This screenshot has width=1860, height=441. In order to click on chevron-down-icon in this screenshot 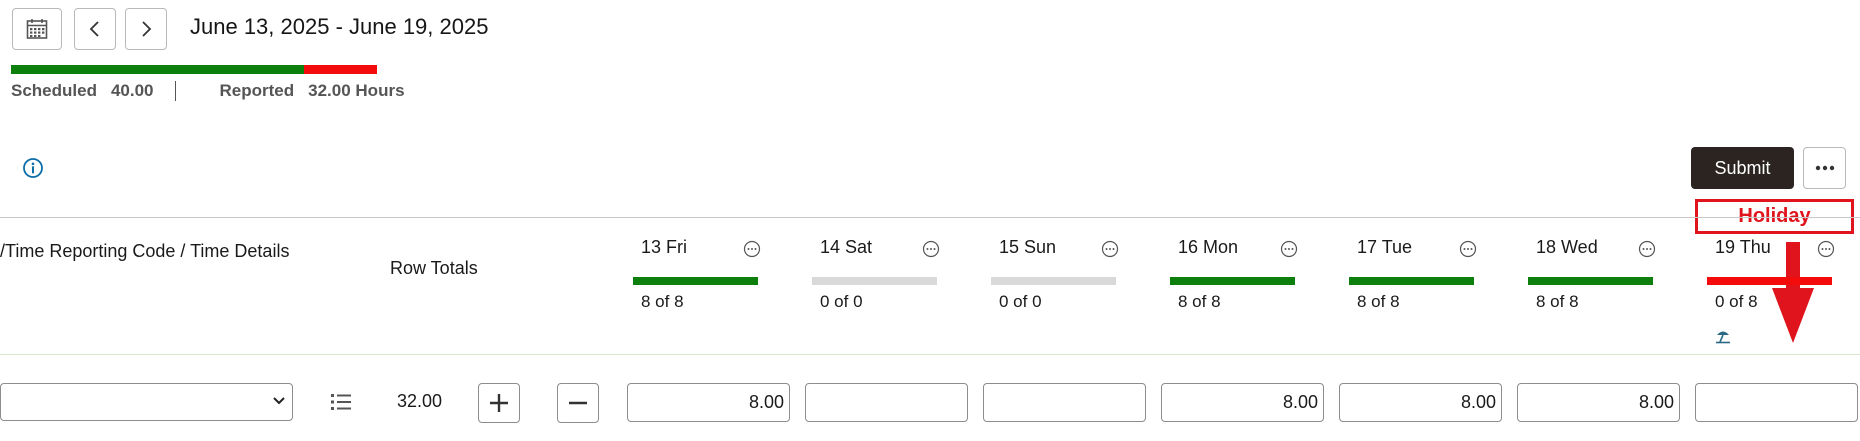, I will do `click(279, 401)`.